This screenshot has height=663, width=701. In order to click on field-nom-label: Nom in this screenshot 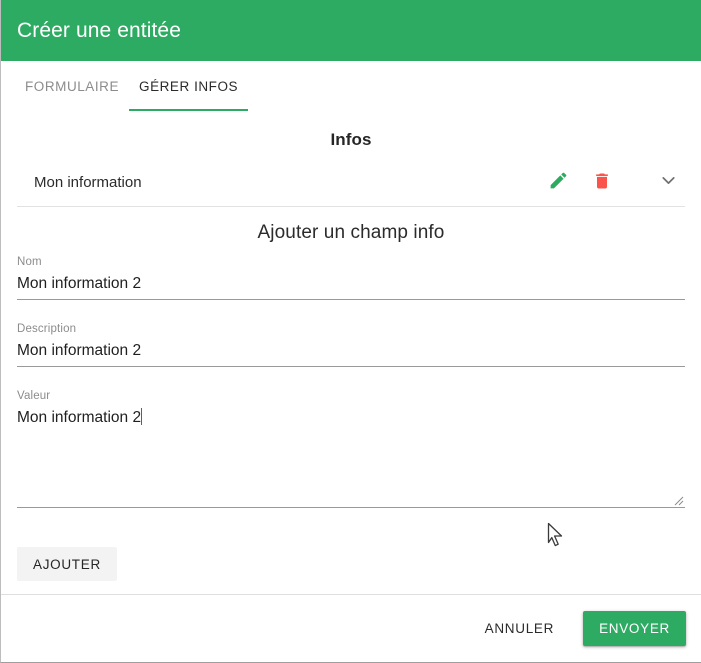, I will do `click(29, 262)`.